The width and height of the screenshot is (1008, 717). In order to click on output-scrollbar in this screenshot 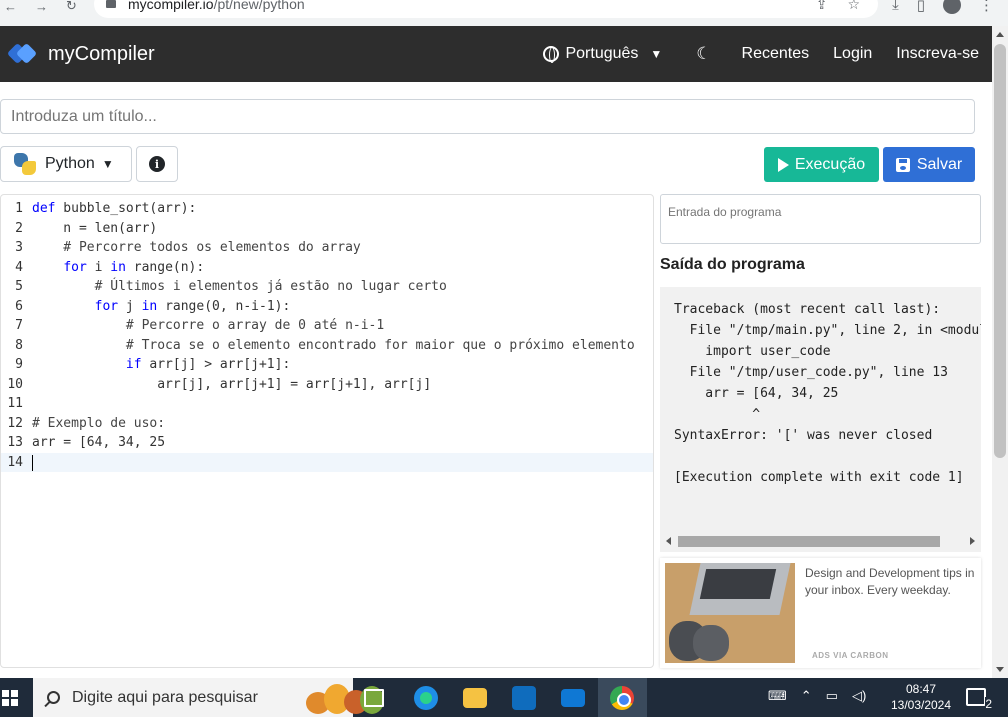, I will do `click(820, 541)`.